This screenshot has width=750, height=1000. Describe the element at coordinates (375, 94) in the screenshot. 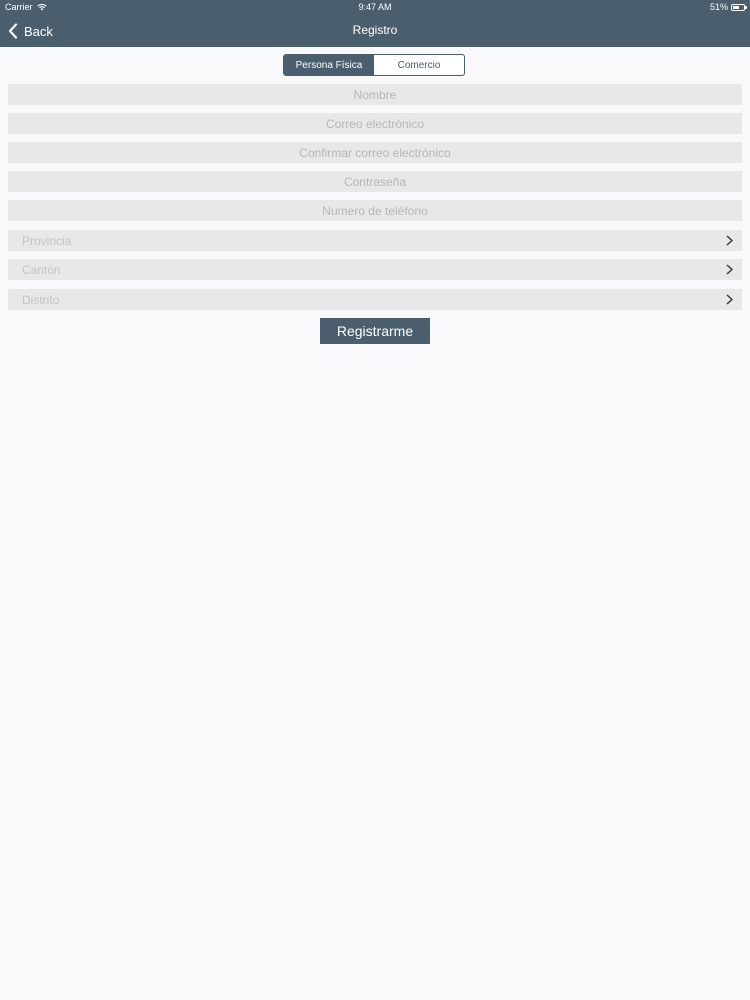

I see `name-field` at that location.